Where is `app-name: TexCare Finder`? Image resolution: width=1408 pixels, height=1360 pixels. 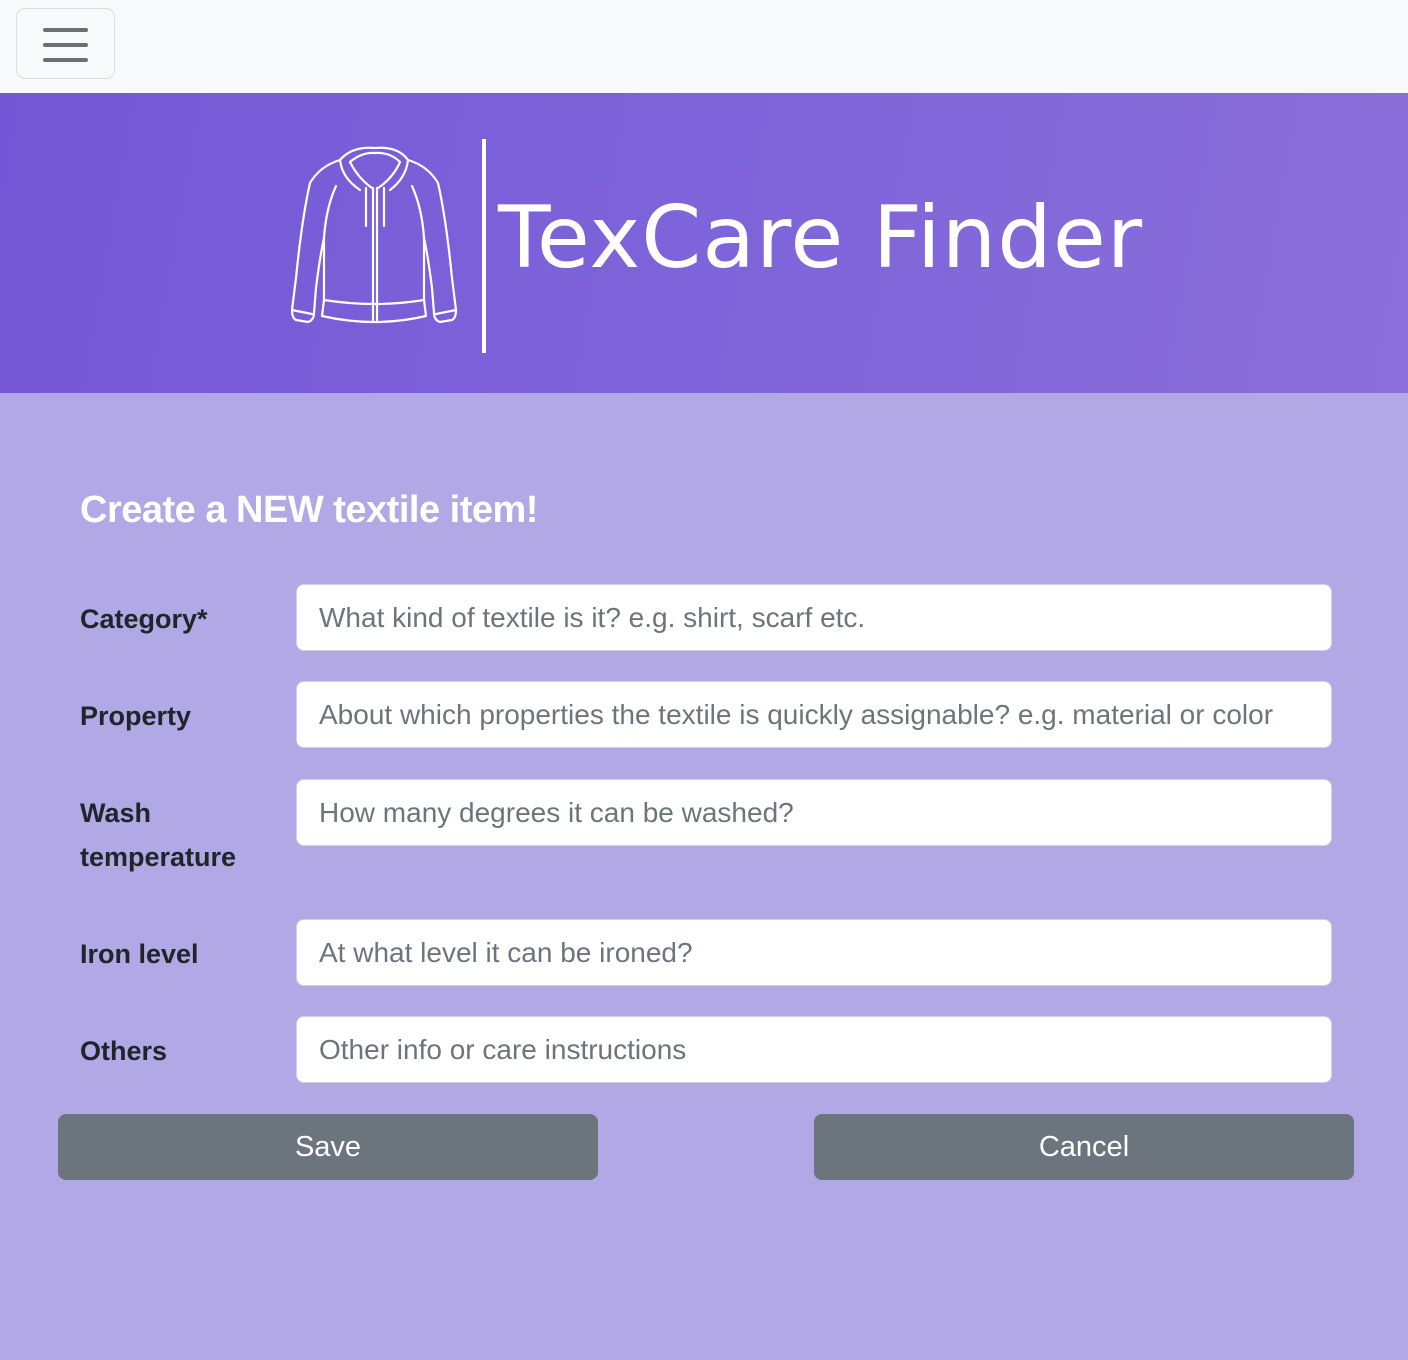 app-name: TexCare Finder is located at coordinates (821, 238).